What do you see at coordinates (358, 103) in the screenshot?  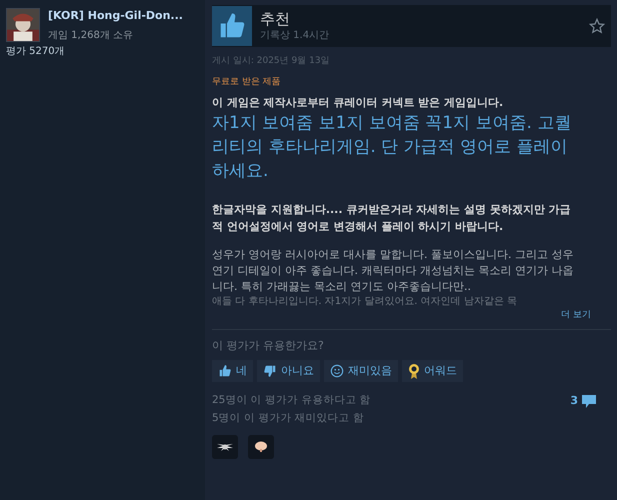 I see `bold-paragraph: 이 게임은 제작사로부터 큐레이터 커넥트 받은 게임입니다.` at bounding box center [358, 103].